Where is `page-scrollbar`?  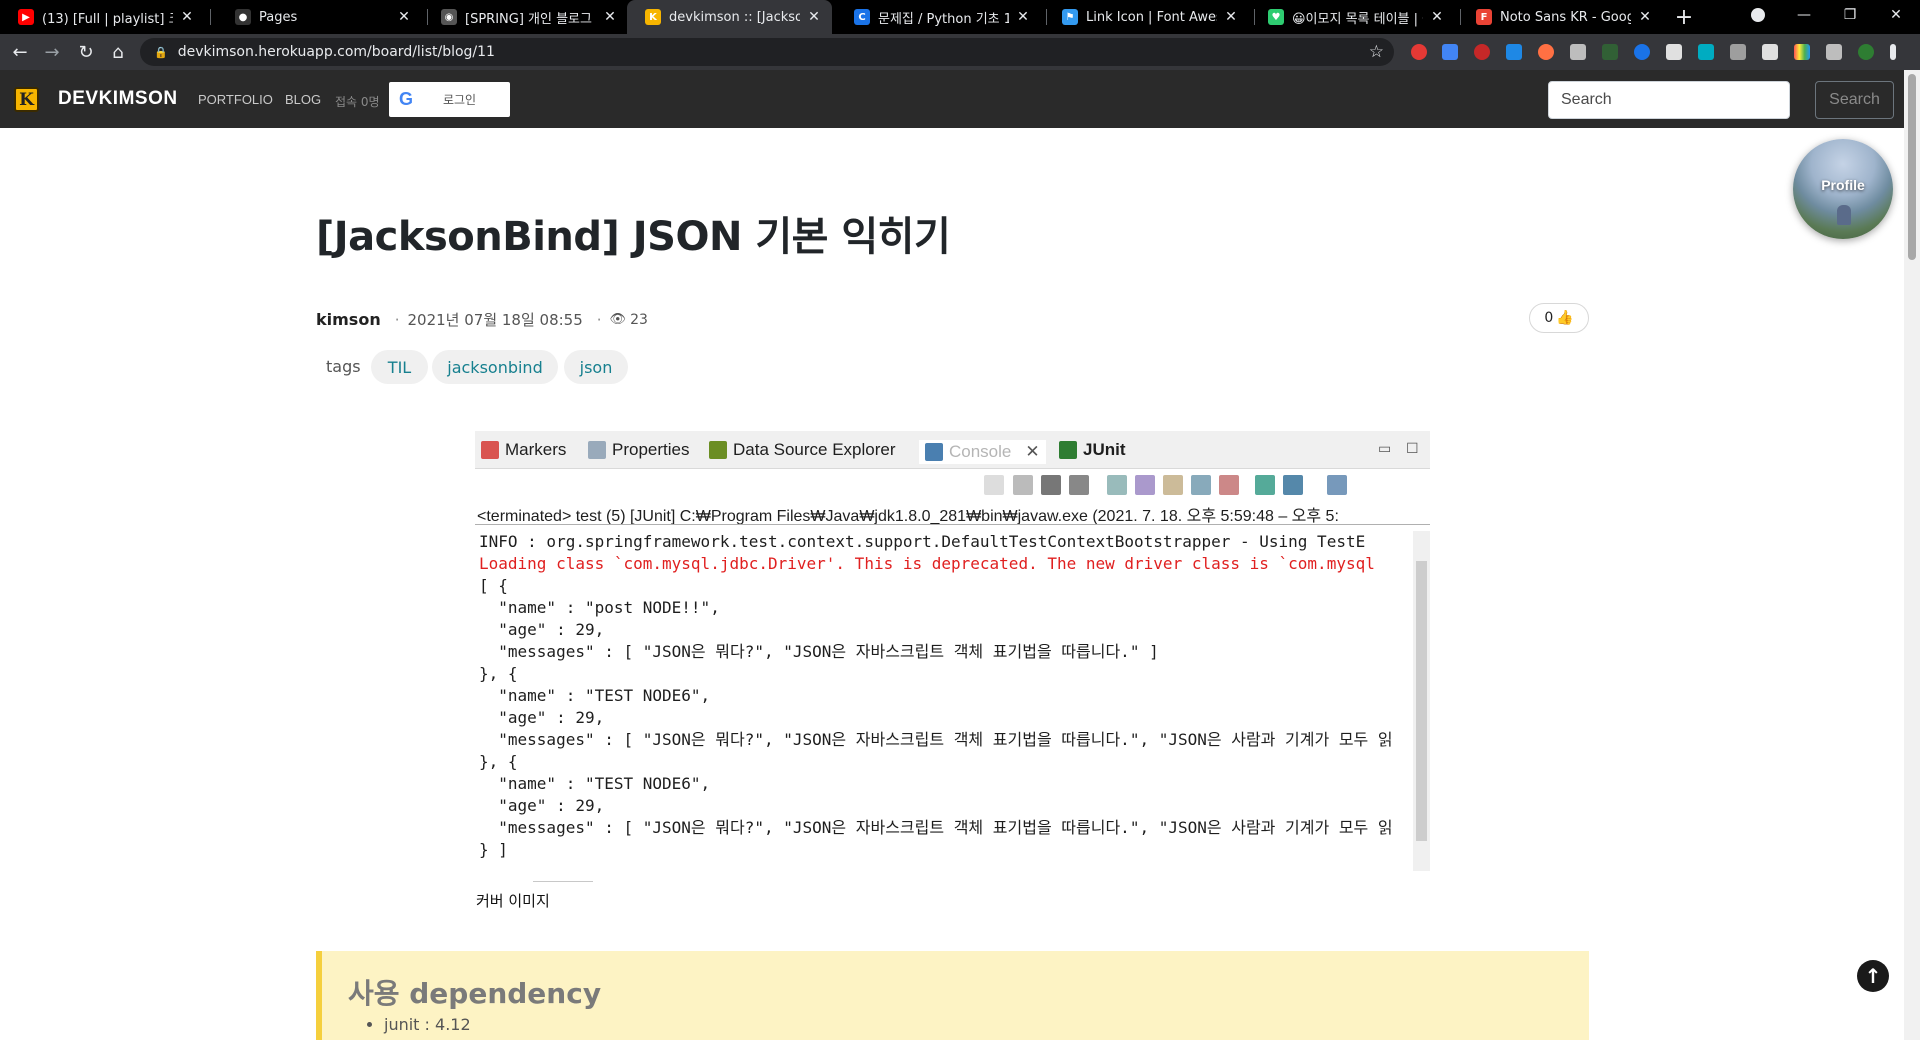
page-scrollbar is located at coordinates (1912, 555).